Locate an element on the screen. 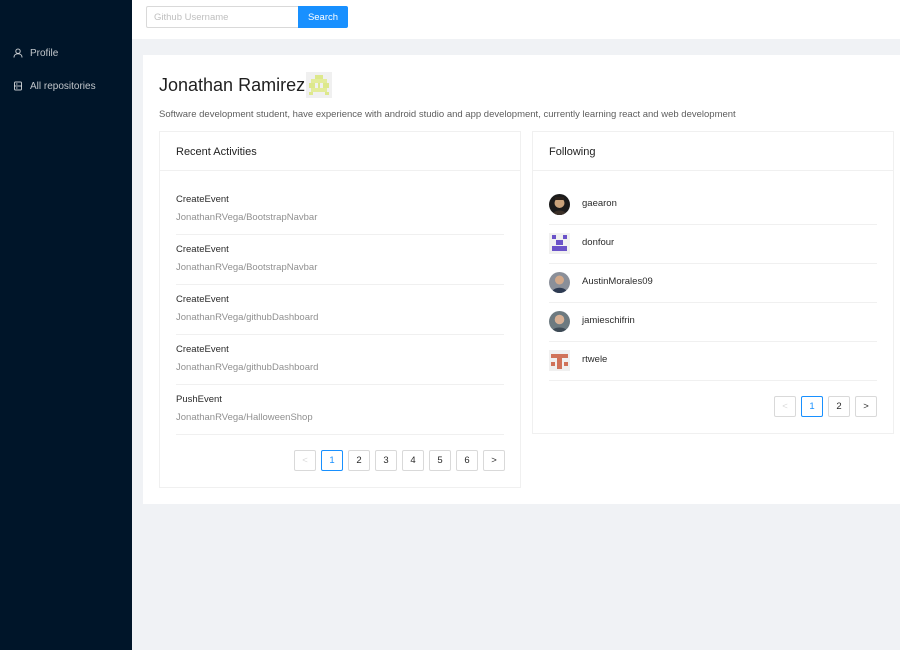  sidebar-item-all-repositories: All repositories is located at coordinates (66, 86).